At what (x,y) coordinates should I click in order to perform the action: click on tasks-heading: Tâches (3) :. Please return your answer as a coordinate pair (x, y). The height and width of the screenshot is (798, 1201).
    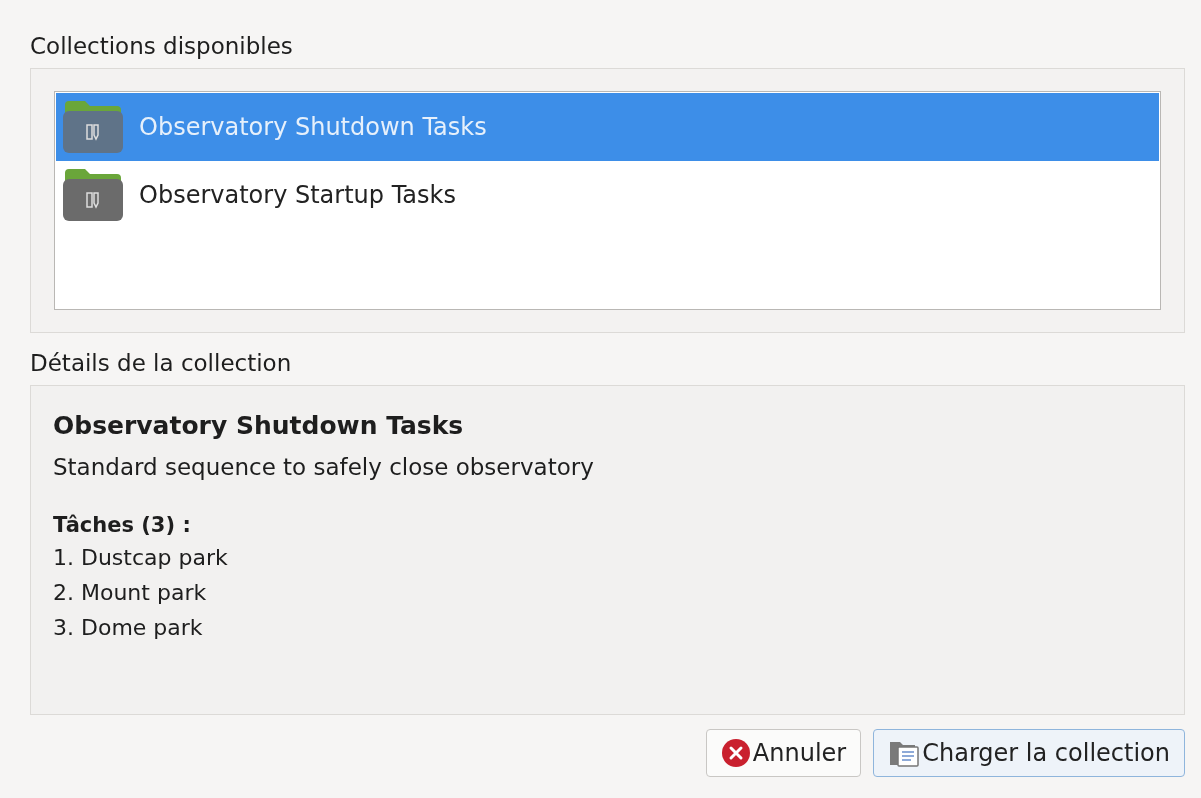
    Looking at the image, I should click on (122, 525).